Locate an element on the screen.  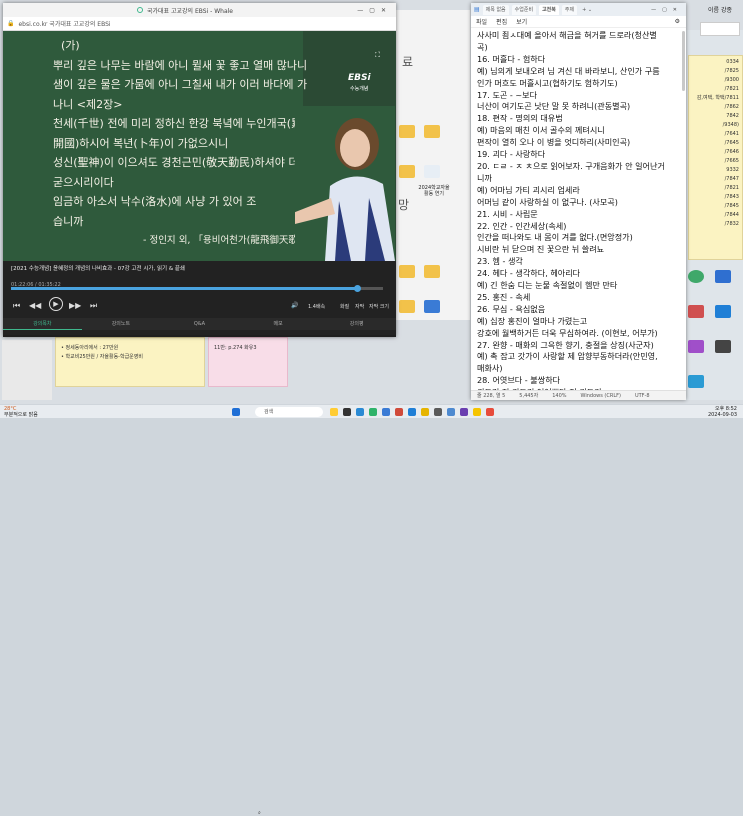
new-tab-icon: + ⌄ is located at coordinates (587, 10).